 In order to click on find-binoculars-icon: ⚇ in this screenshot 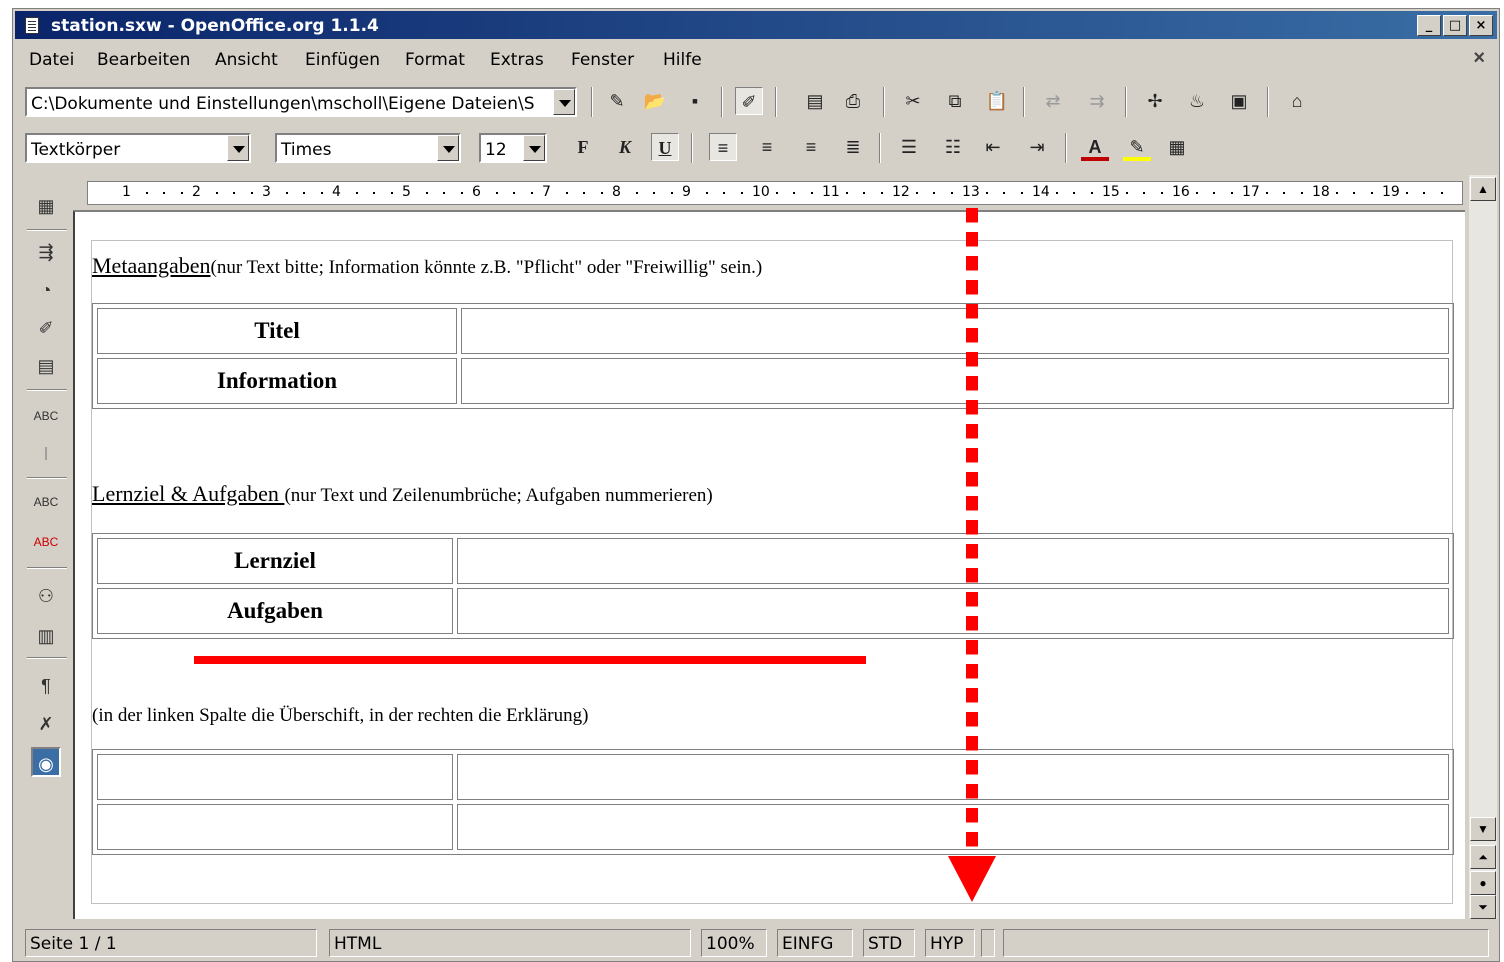, I will do `click(46, 596)`.